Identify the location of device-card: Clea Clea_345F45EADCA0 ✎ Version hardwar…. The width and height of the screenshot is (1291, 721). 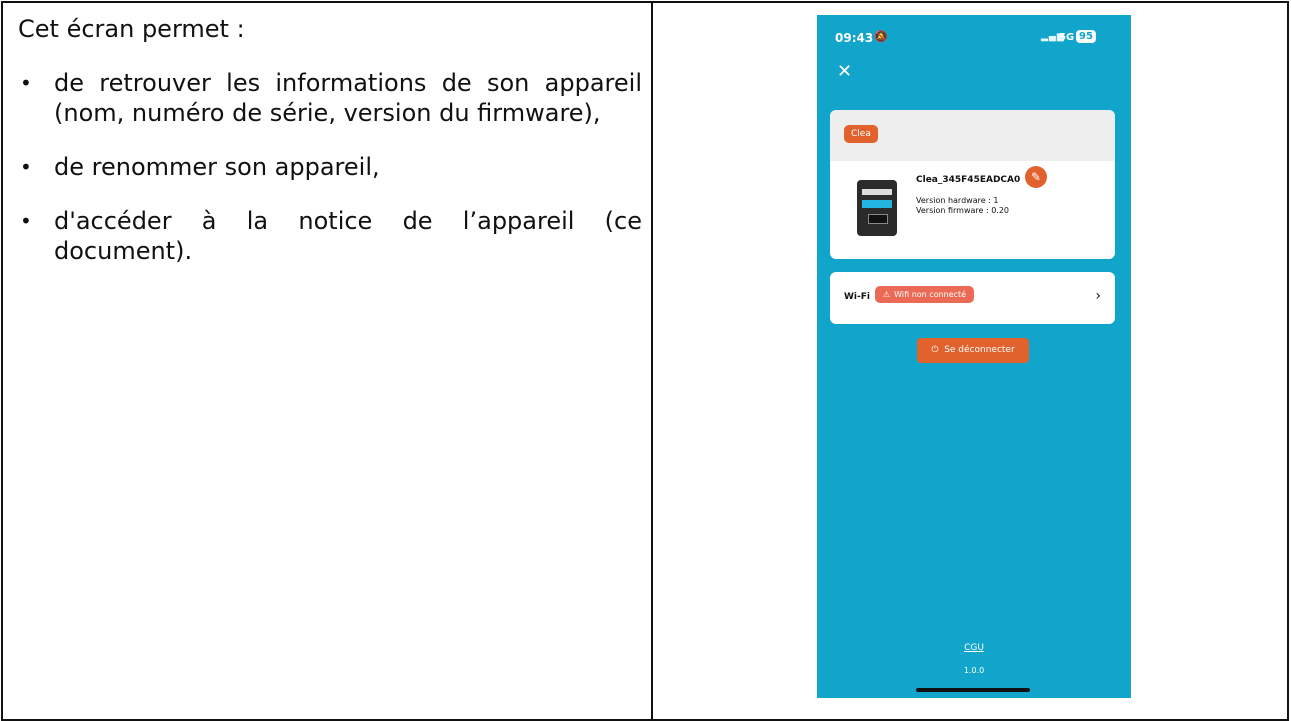
(972, 184).